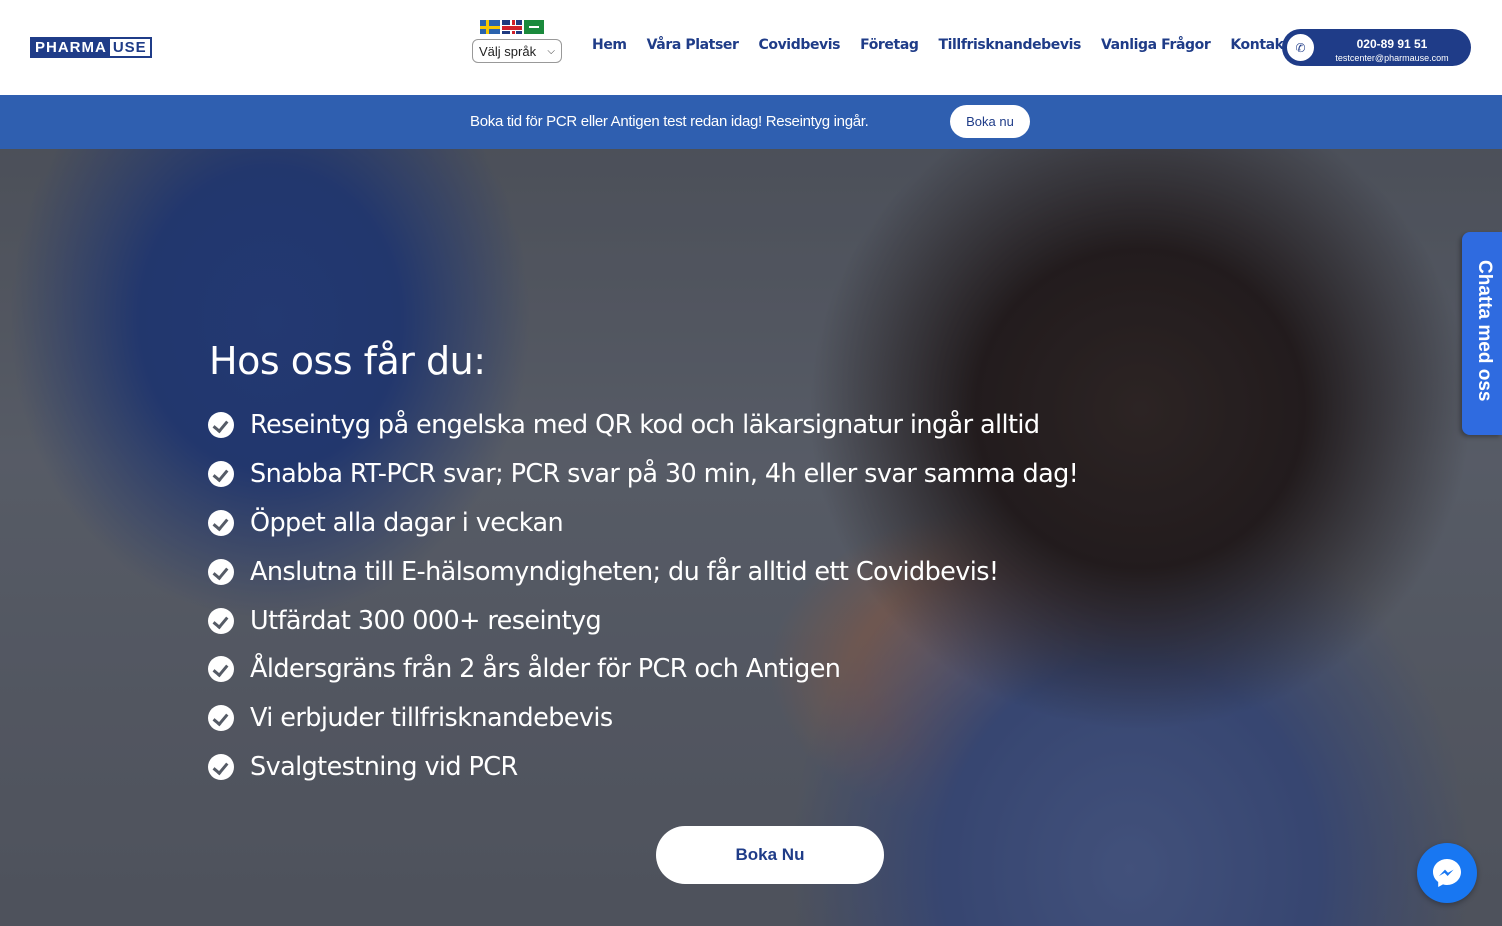 This screenshot has width=1502, height=926. Describe the element at coordinates (889, 45) in the screenshot. I see `nav-item-foretag: Företag` at that location.